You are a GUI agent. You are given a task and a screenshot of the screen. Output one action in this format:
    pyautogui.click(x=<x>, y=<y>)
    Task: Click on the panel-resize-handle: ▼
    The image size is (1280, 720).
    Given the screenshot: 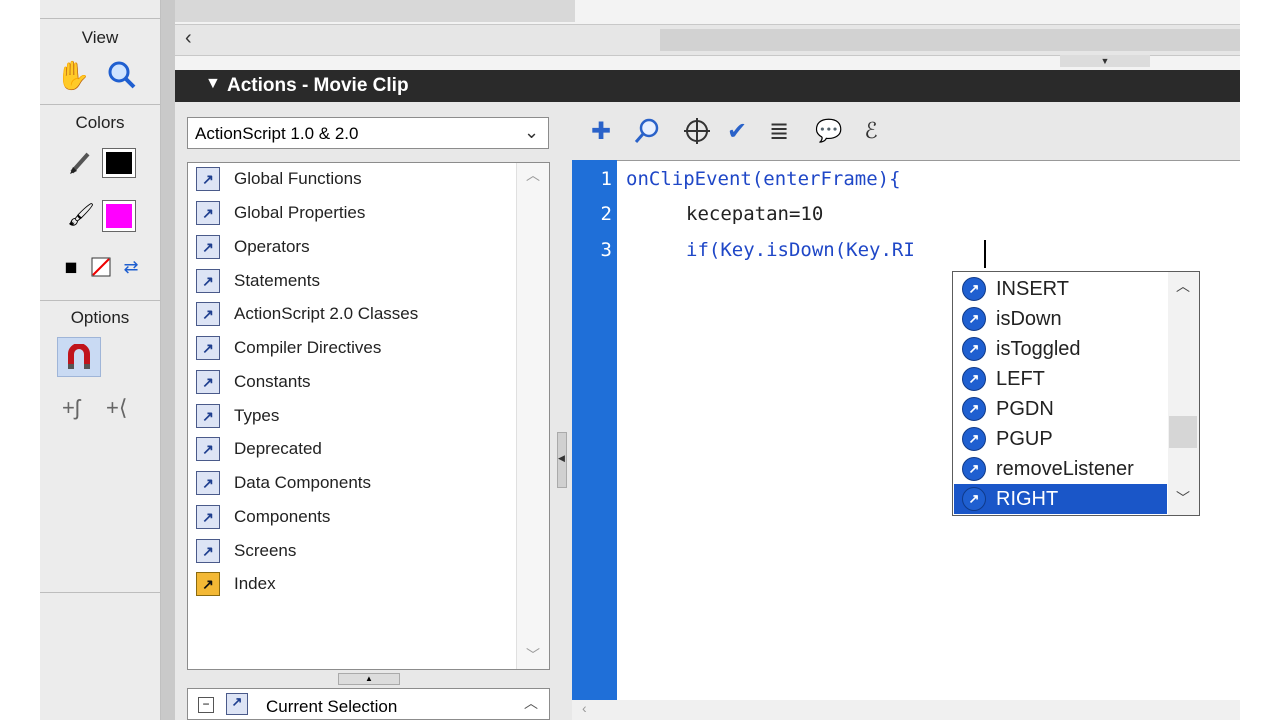 What is the action you would take?
    pyautogui.click(x=1105, y=61)
    